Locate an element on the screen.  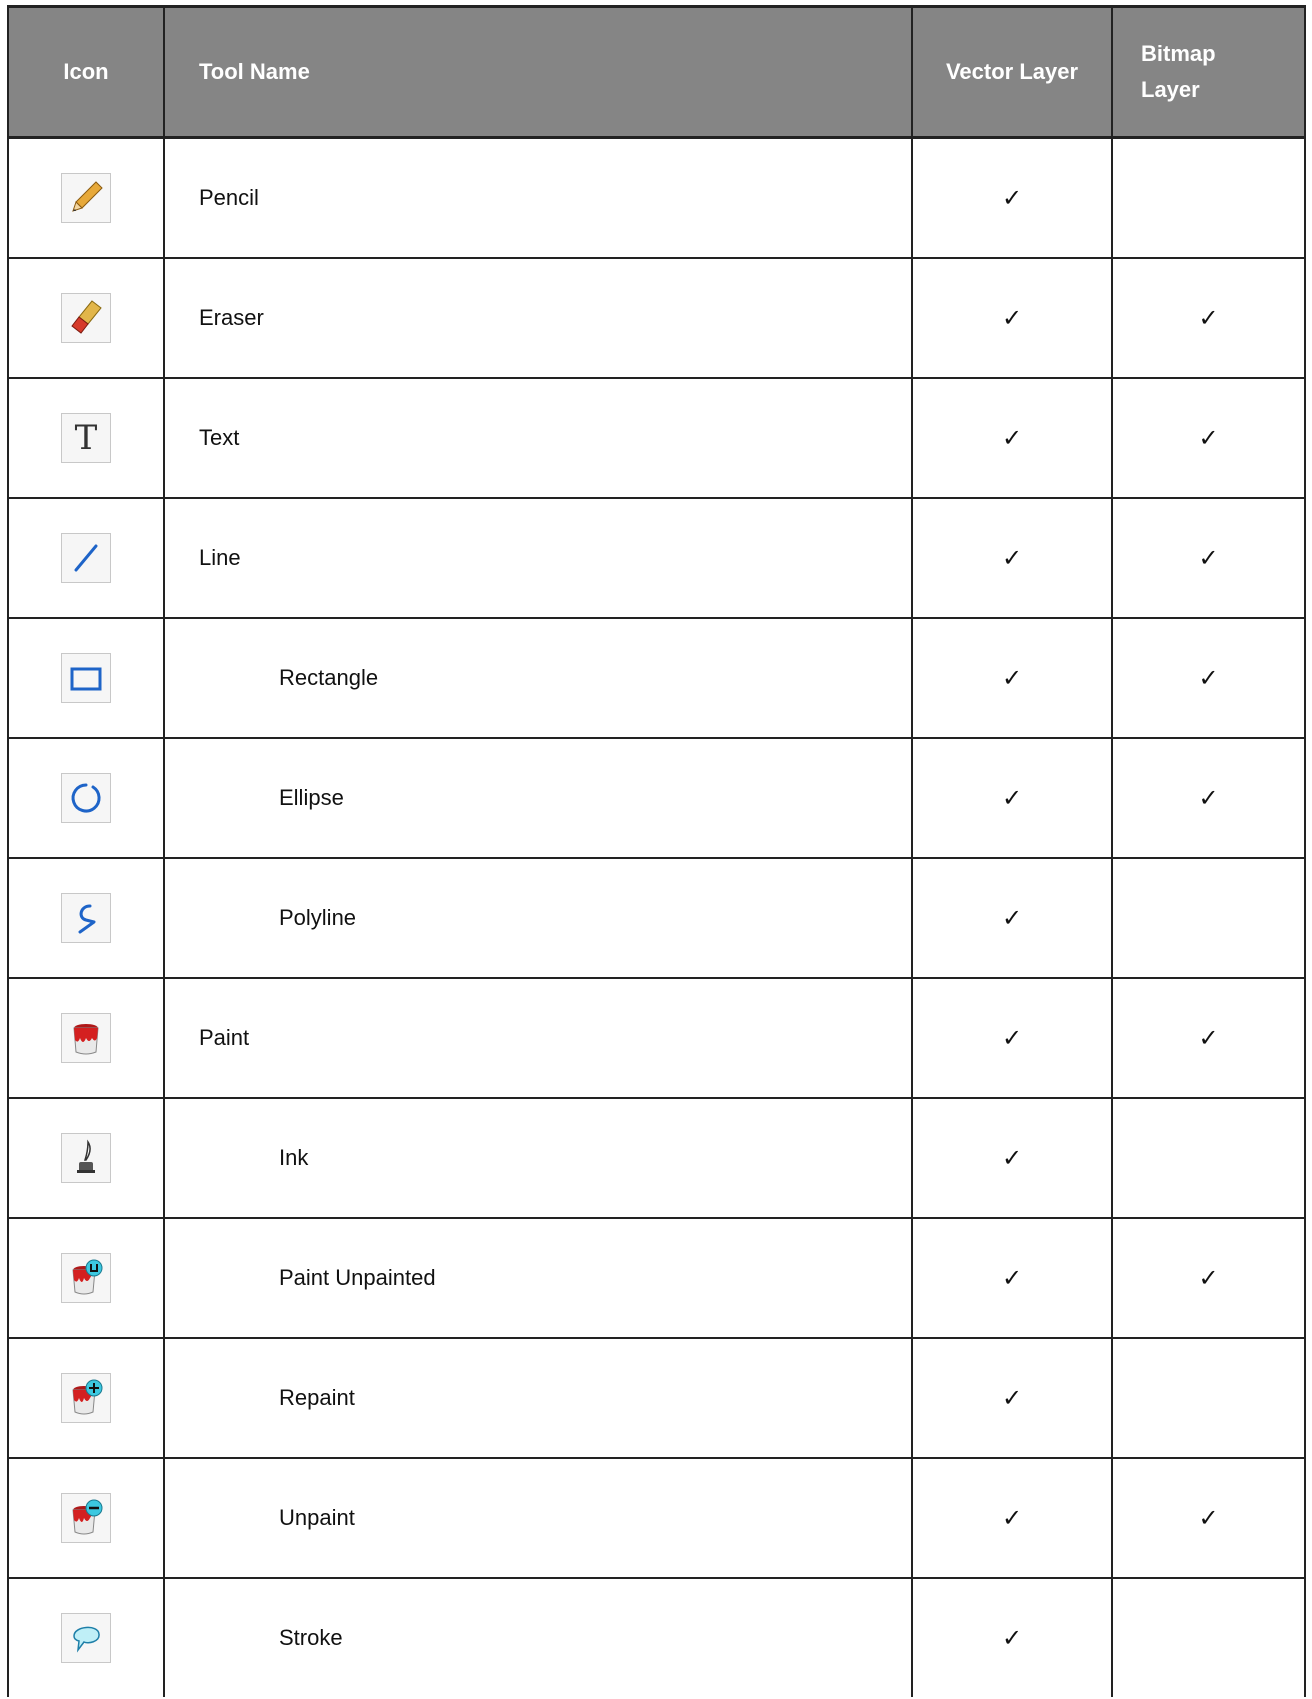
tool-name: Ellipse is located at coordinates (311, 797).